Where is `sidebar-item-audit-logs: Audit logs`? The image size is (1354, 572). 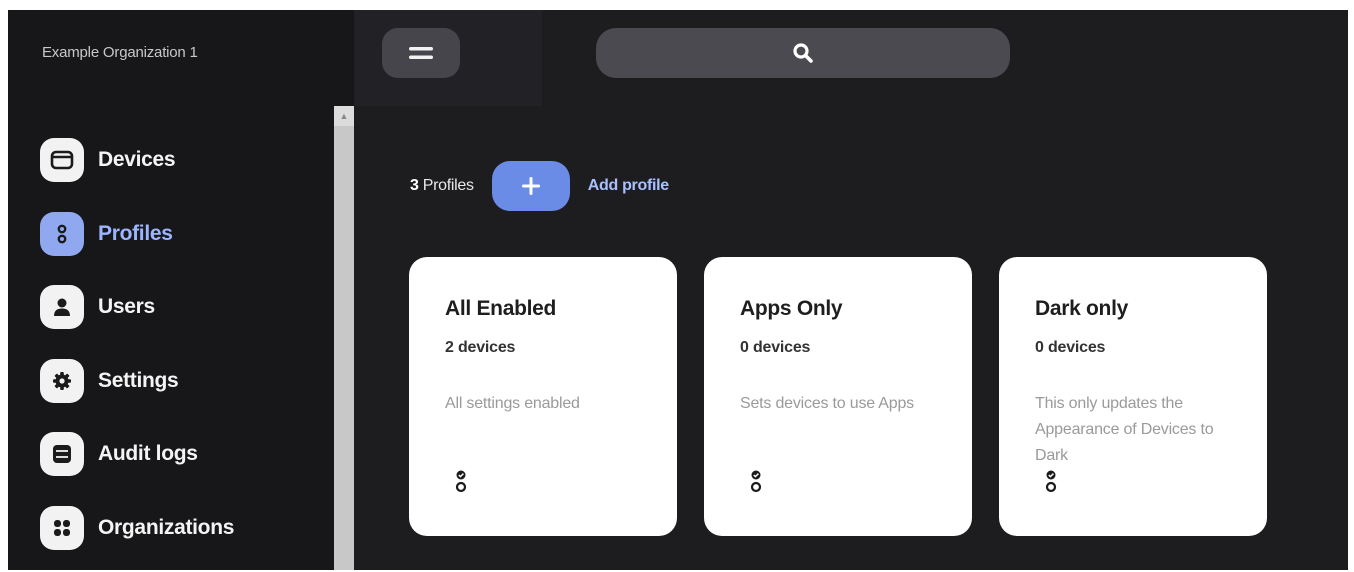 sidebar-item-audit-logs: Audit logs is located at coordinates (190, 469).